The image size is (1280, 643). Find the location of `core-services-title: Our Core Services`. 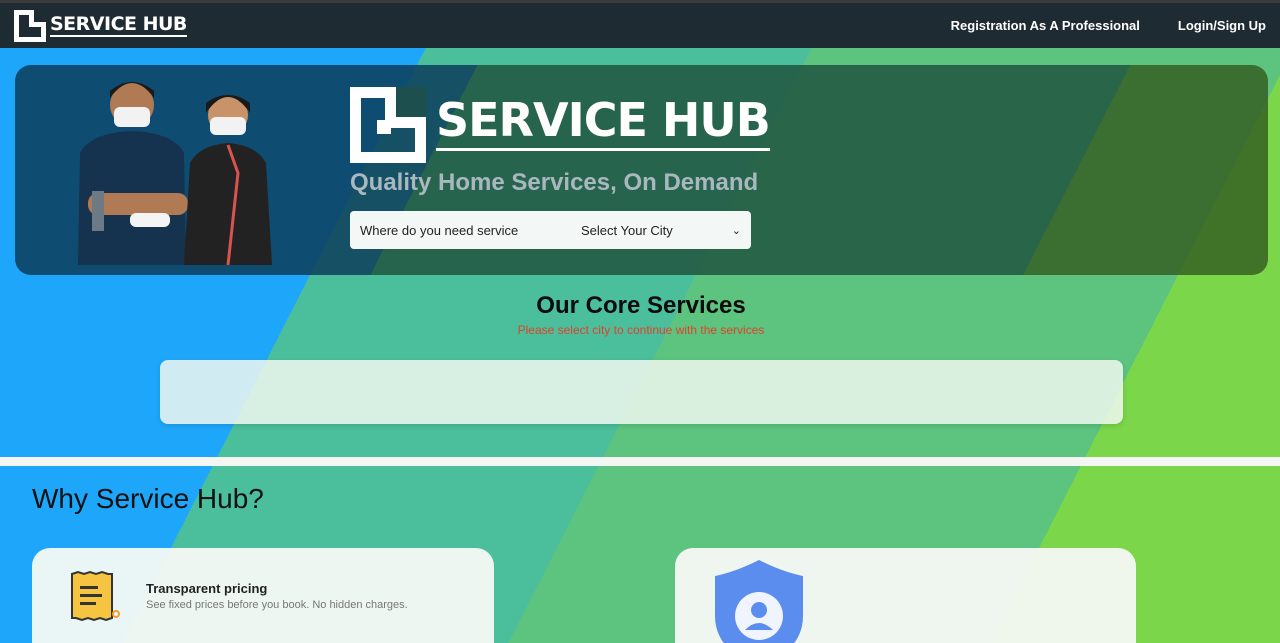

core-services-title: Our Core Services is located at coordinates (641, 305).